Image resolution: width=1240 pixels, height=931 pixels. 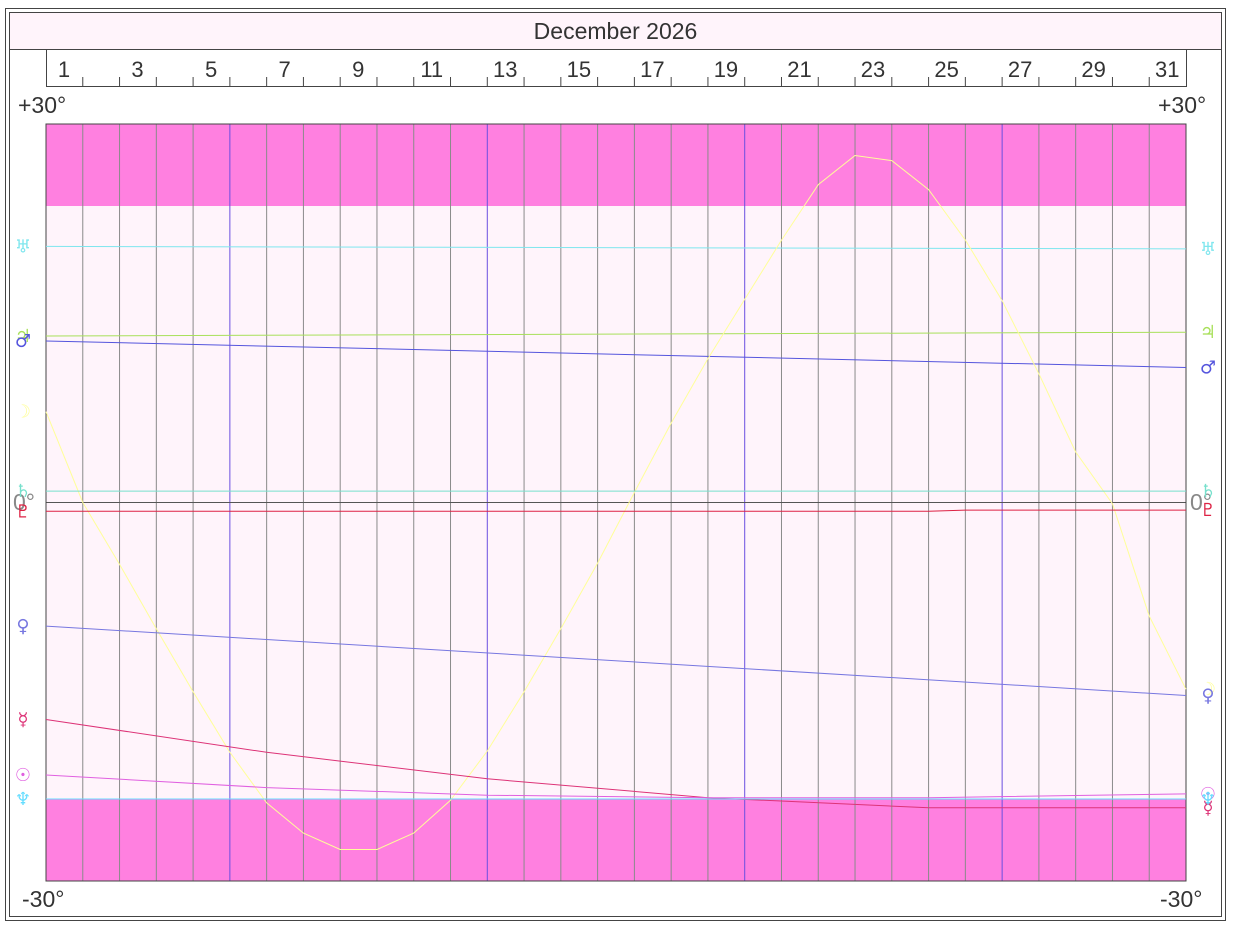 What do you see at coordinates (211, 69) in the screenshot?
I see `day-label-5: 5` at bounding box center [211, 69].